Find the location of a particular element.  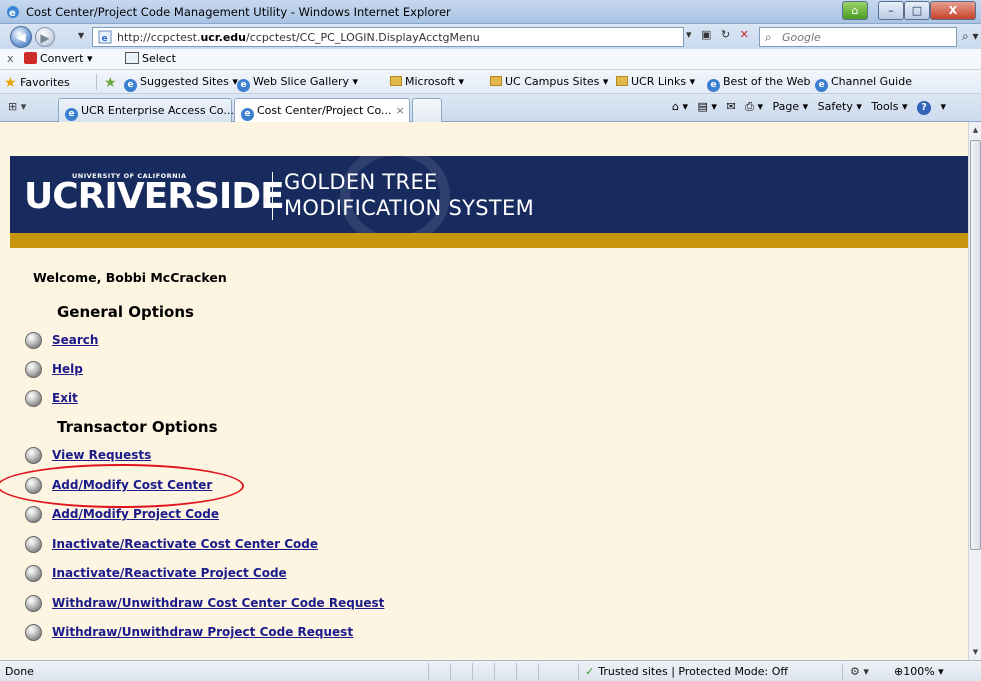

page-icon: e is located at coordinates (105, 37).